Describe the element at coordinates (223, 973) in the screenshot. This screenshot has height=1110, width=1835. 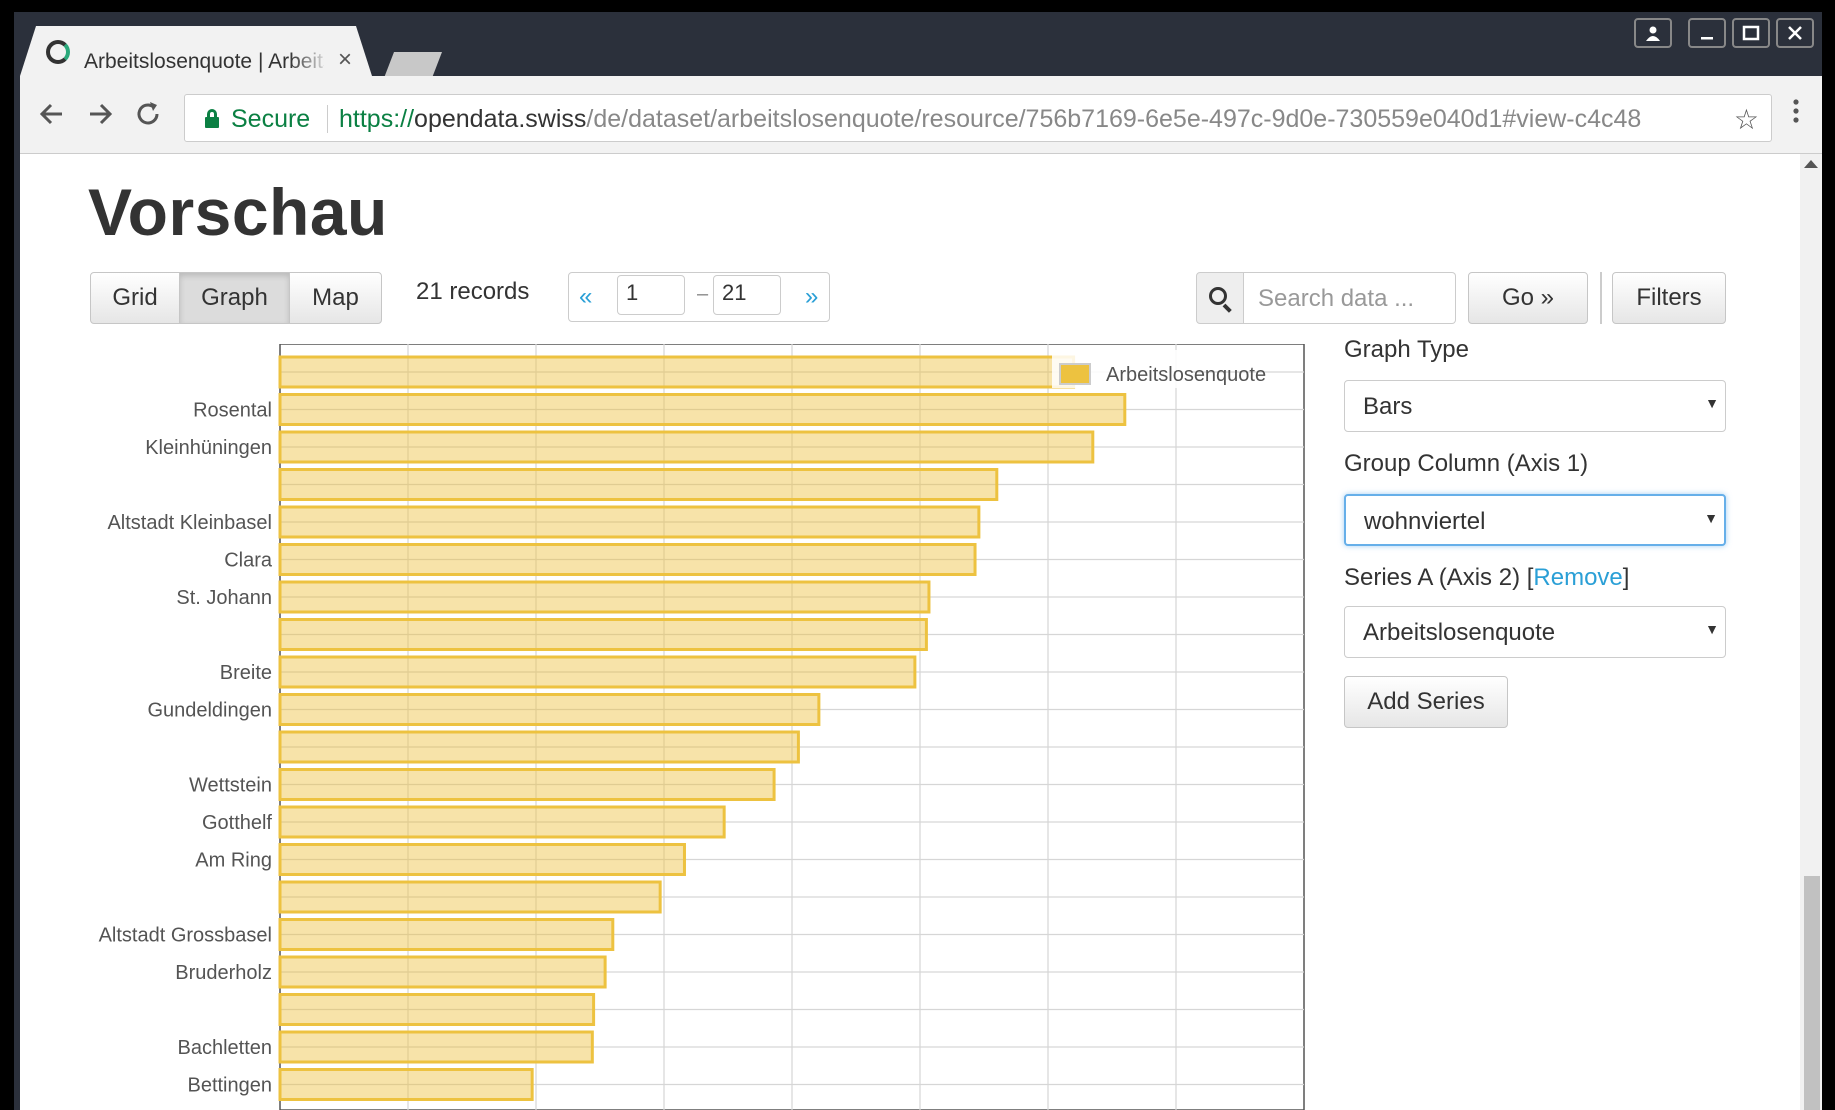
I see `category-label: Bruderholz` at that location.